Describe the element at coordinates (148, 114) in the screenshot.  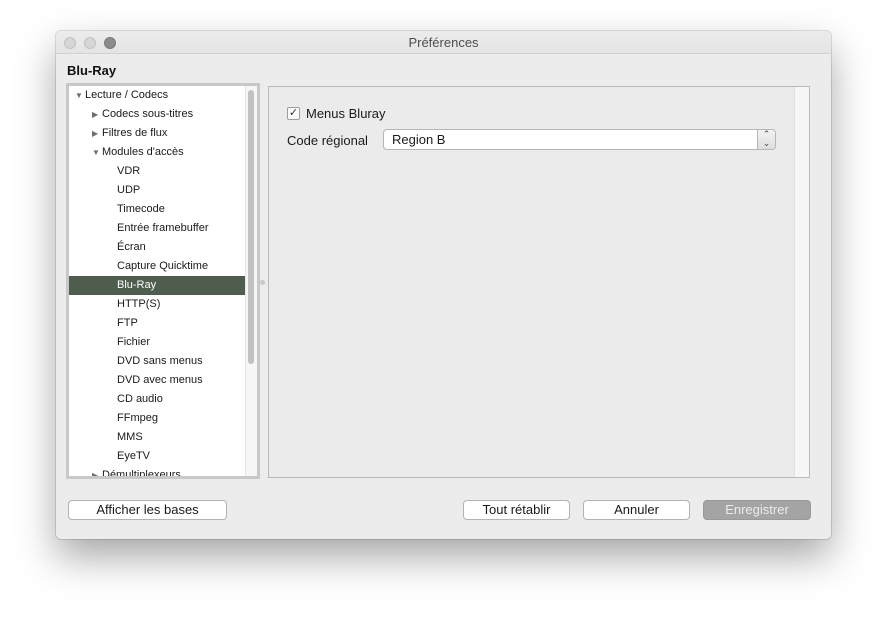
I see `tree-item-label: Codecs sous-titres` at that location.